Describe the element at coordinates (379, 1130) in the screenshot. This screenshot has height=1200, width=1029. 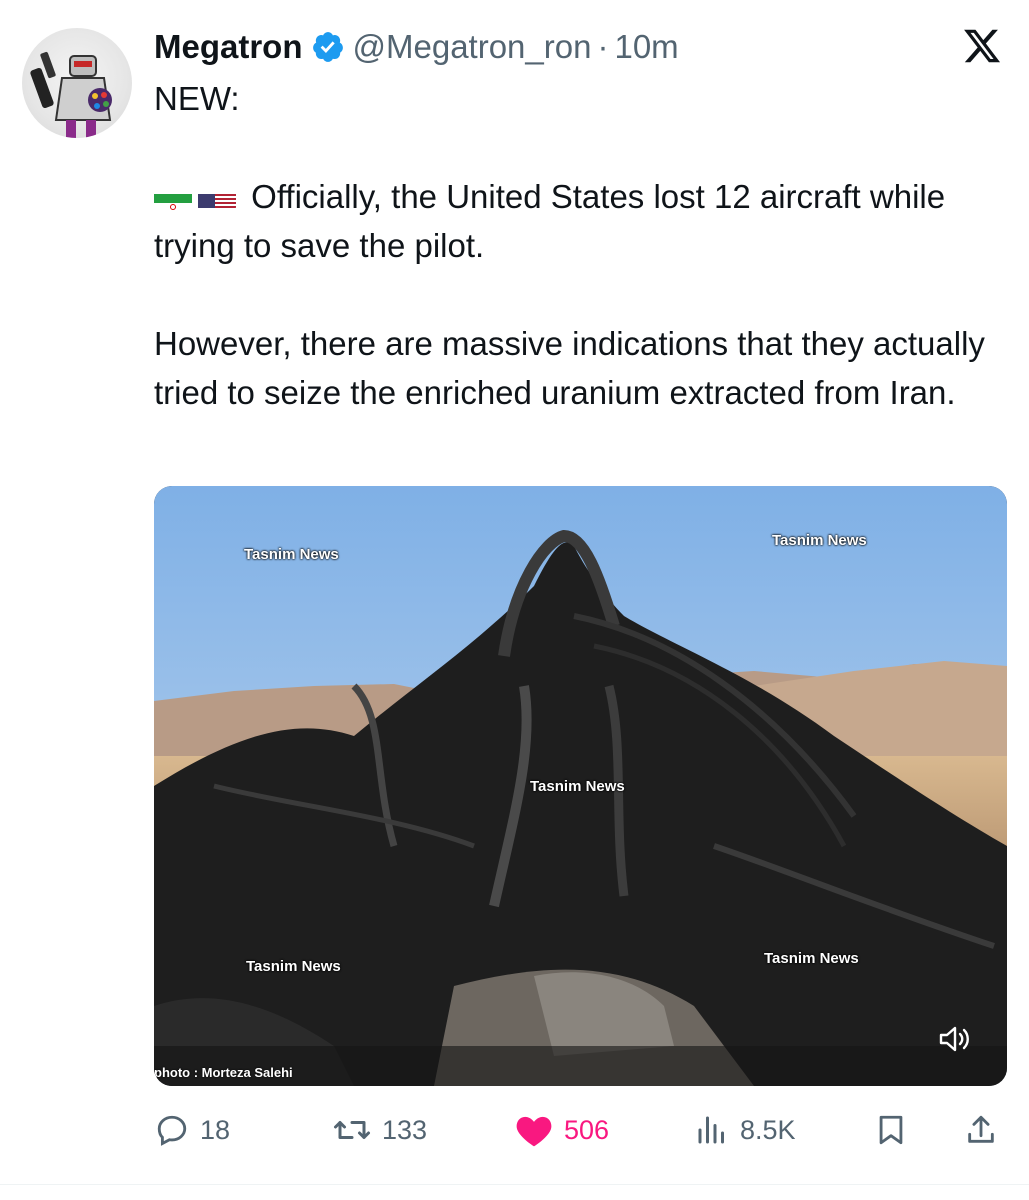
I see `repost-button: 133` at that location.